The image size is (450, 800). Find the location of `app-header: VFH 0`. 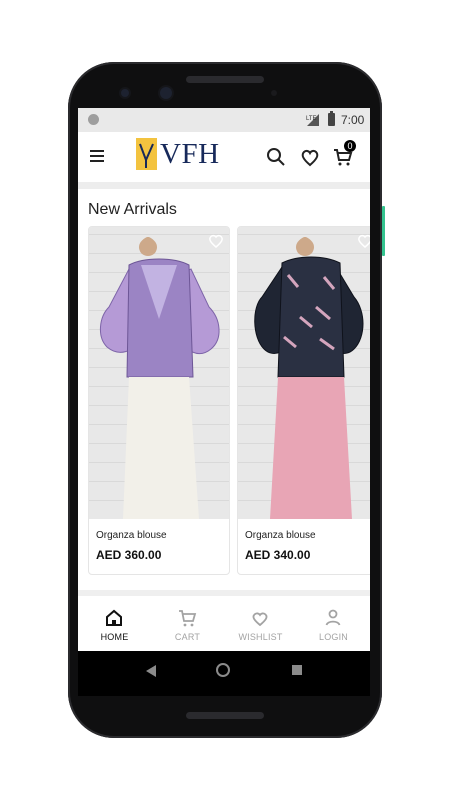

app-header: VFH 0 is located at coordinates (224, 157).